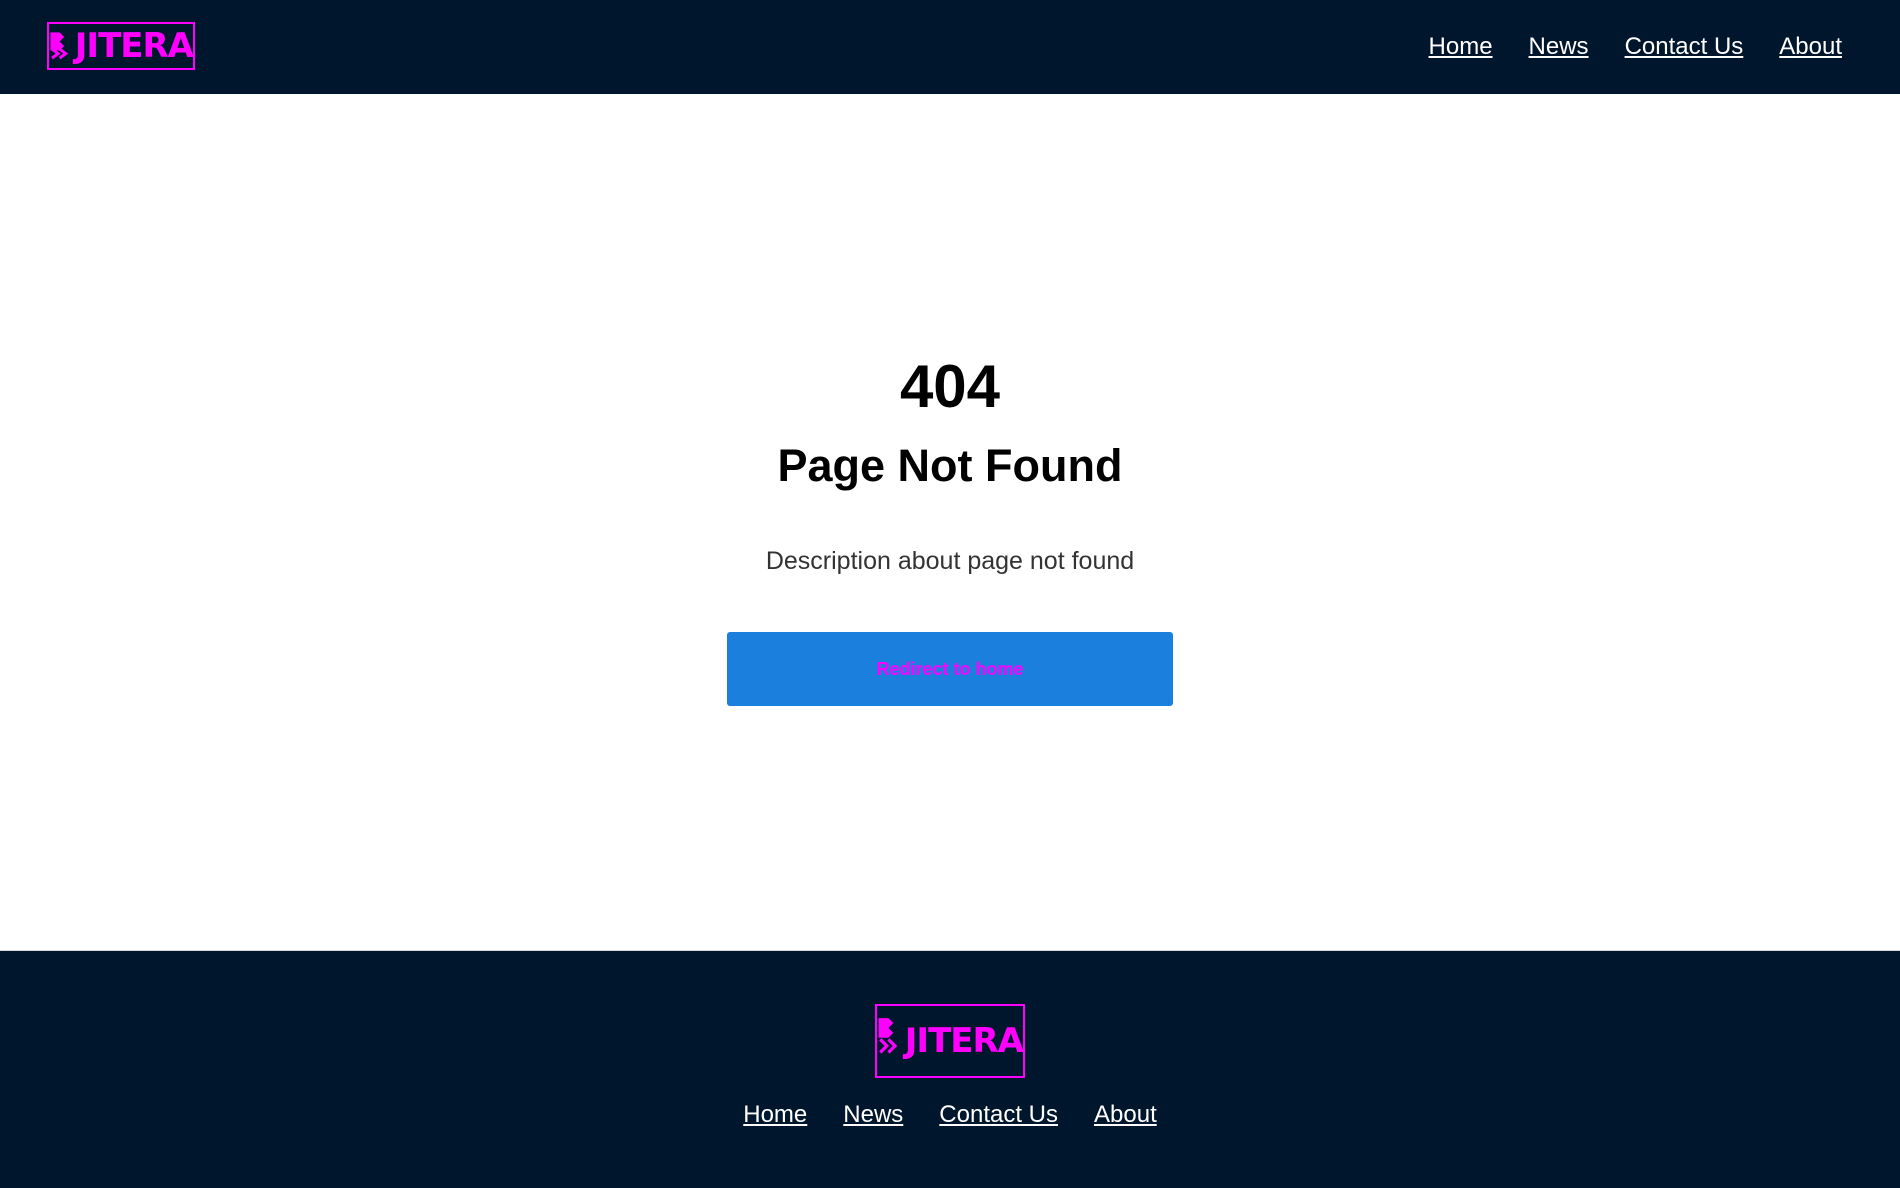 Image resolution: width=1900 pixels, height=1188 pixels. Describe the element at coordinates (950, 386) in the screenshot. I see `error-code: 404` at that location.